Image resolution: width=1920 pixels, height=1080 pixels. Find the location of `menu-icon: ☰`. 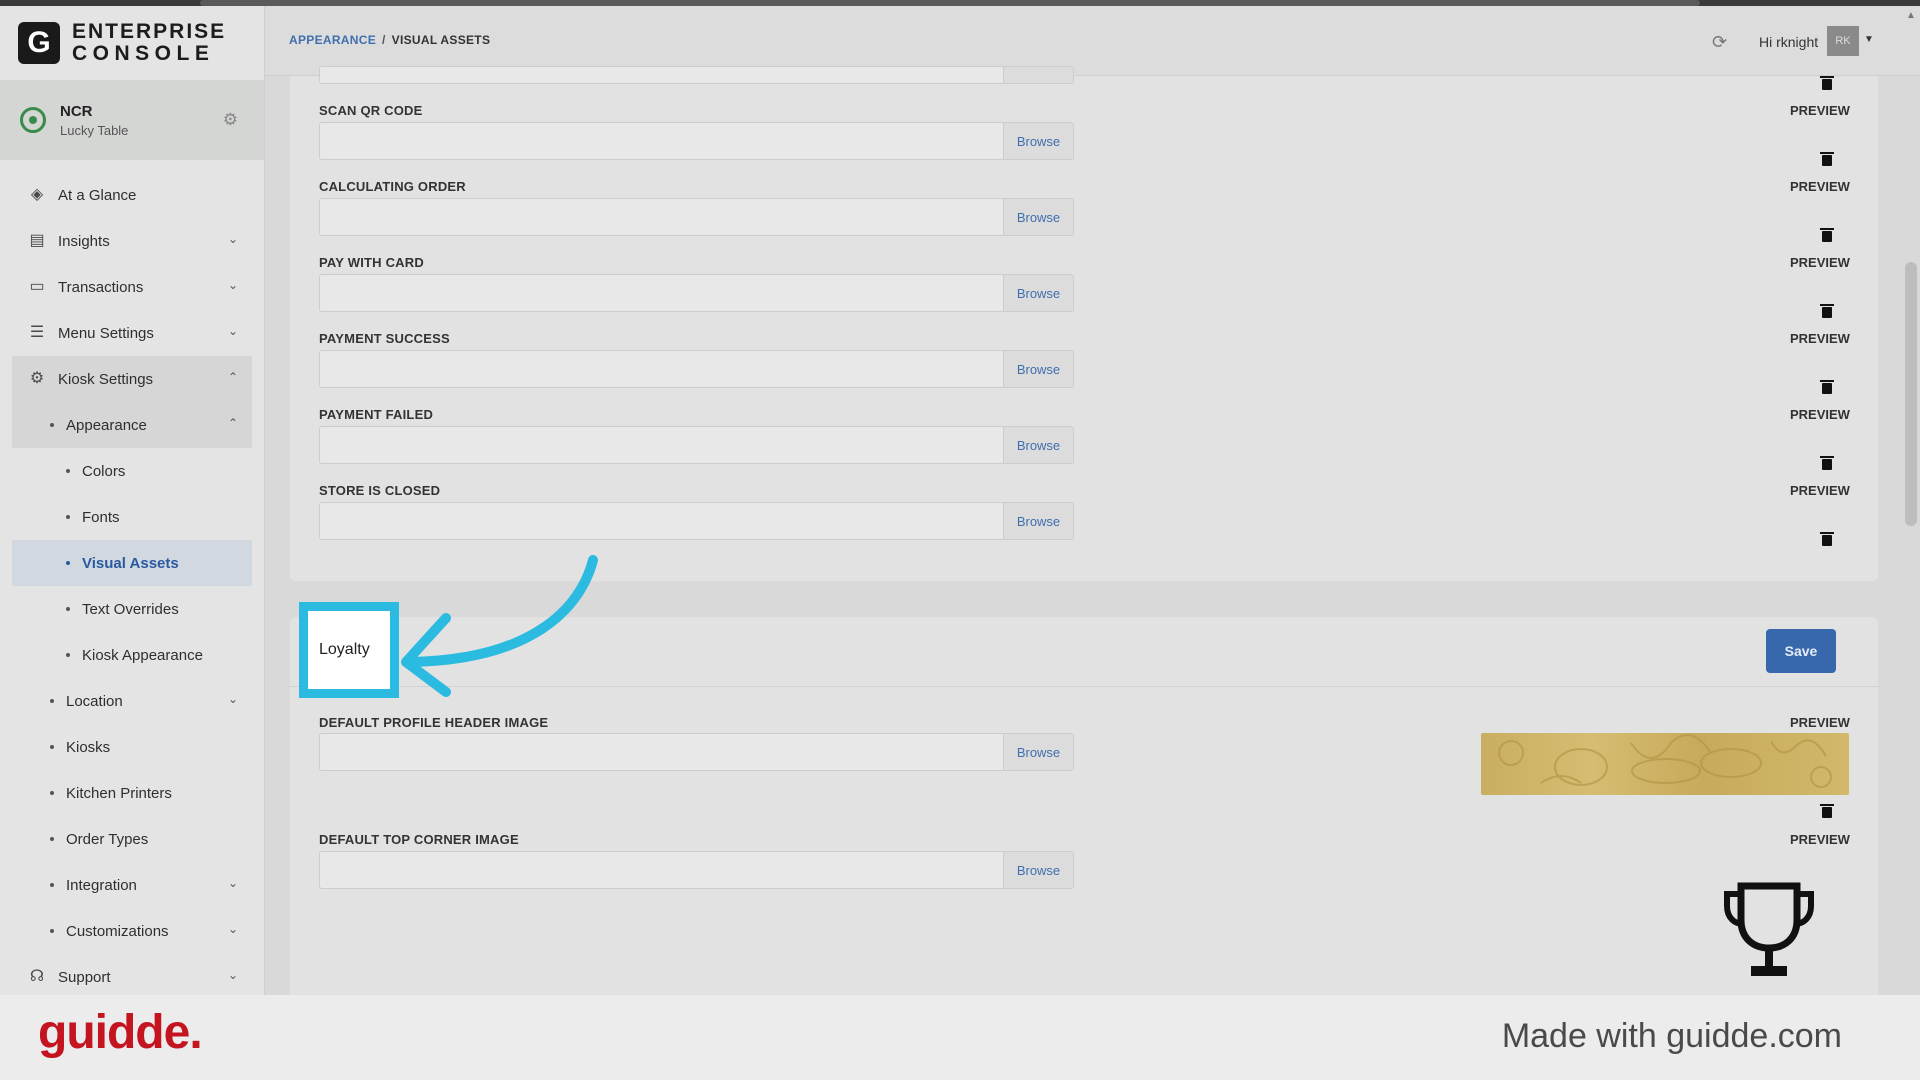

menu-icon: ☰ is located at coordinates (37, 332).